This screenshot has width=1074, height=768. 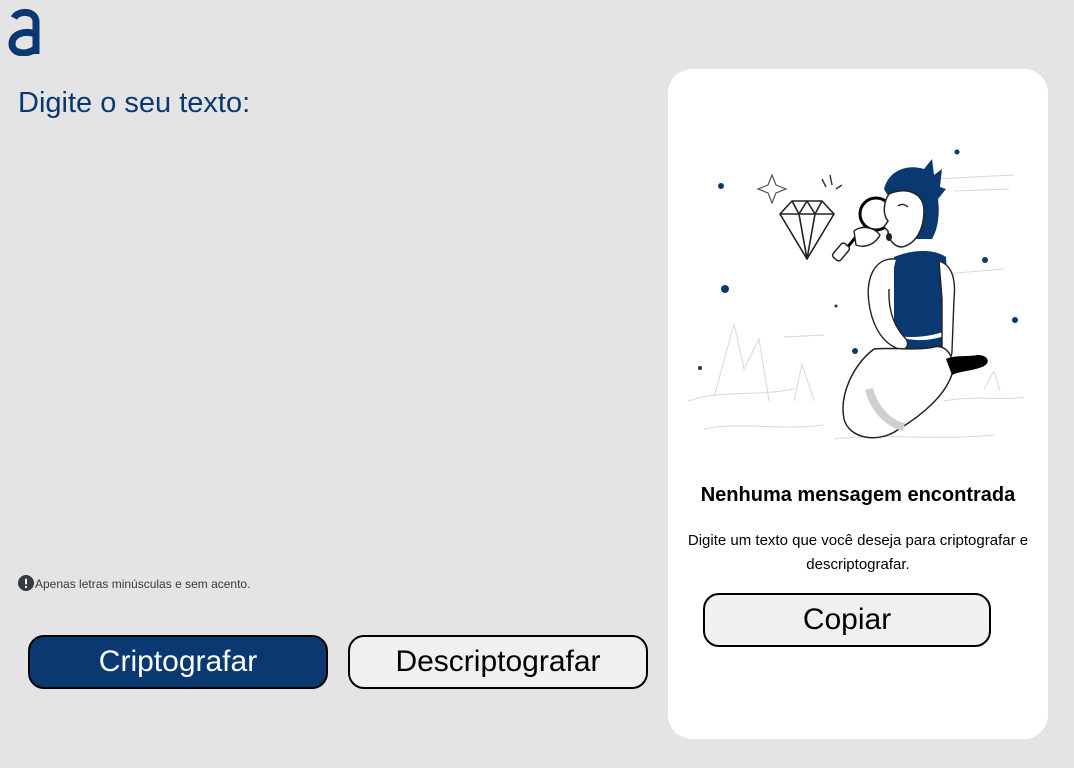 What do you see at coordinates (24, 32) in the screenshot?
I see `alura-logo-icon` at bounding box center [24, 32].